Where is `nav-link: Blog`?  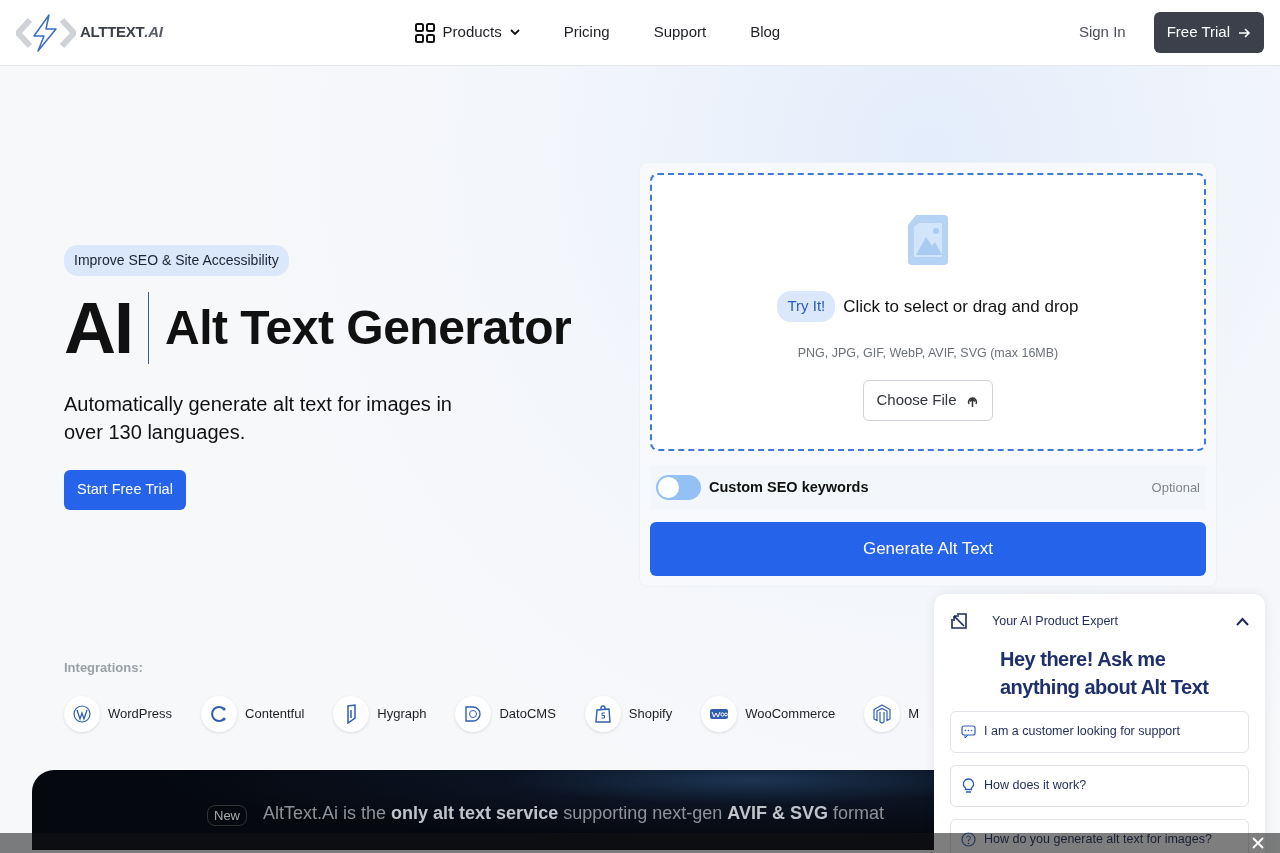 nav-link: Blog is located at coordinates (765, 32).